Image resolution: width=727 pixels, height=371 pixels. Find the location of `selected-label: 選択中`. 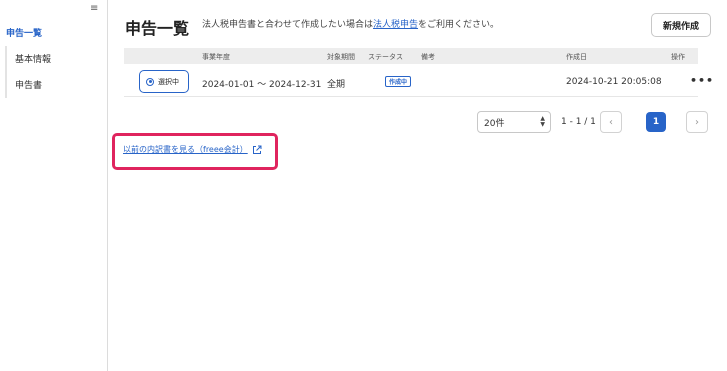

selected-label: 選択中 is located at coordinates (168, 81).